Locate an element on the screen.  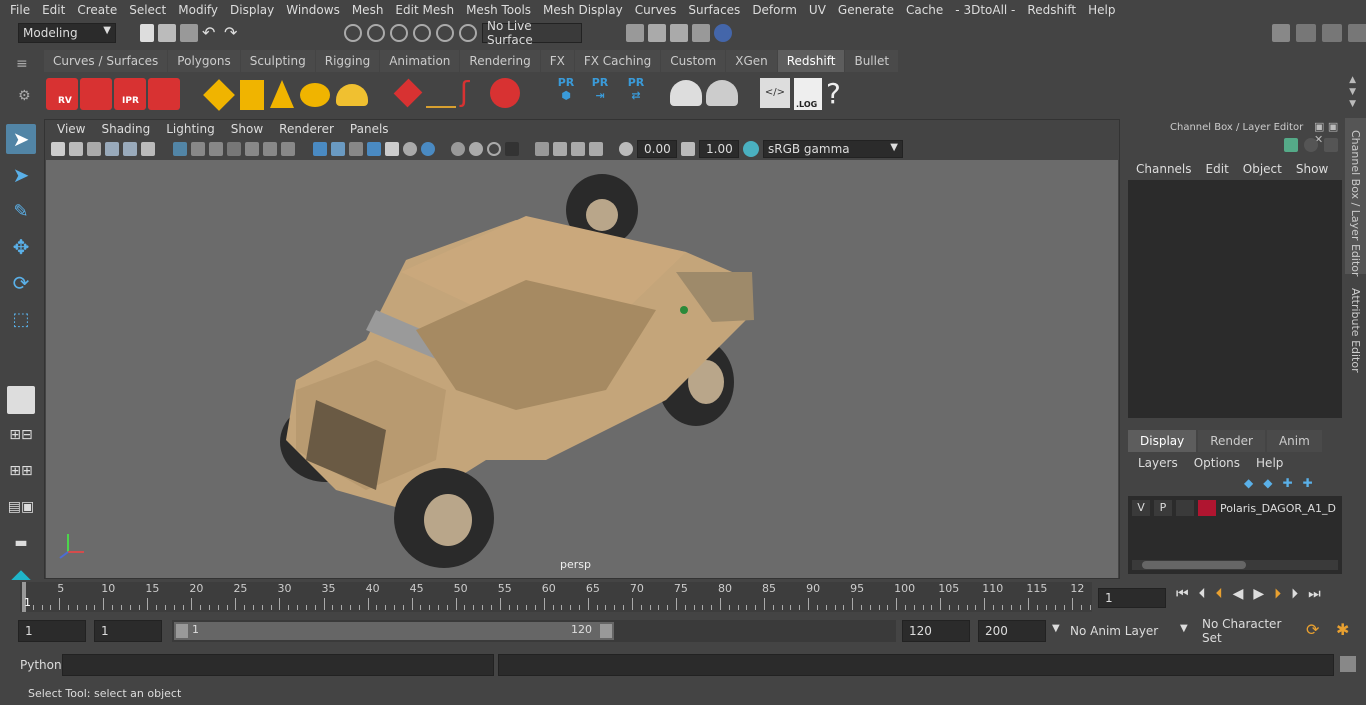
side-tab-channel-box: Channel Box / Layer Editor is located at coordinates (1355, 197).